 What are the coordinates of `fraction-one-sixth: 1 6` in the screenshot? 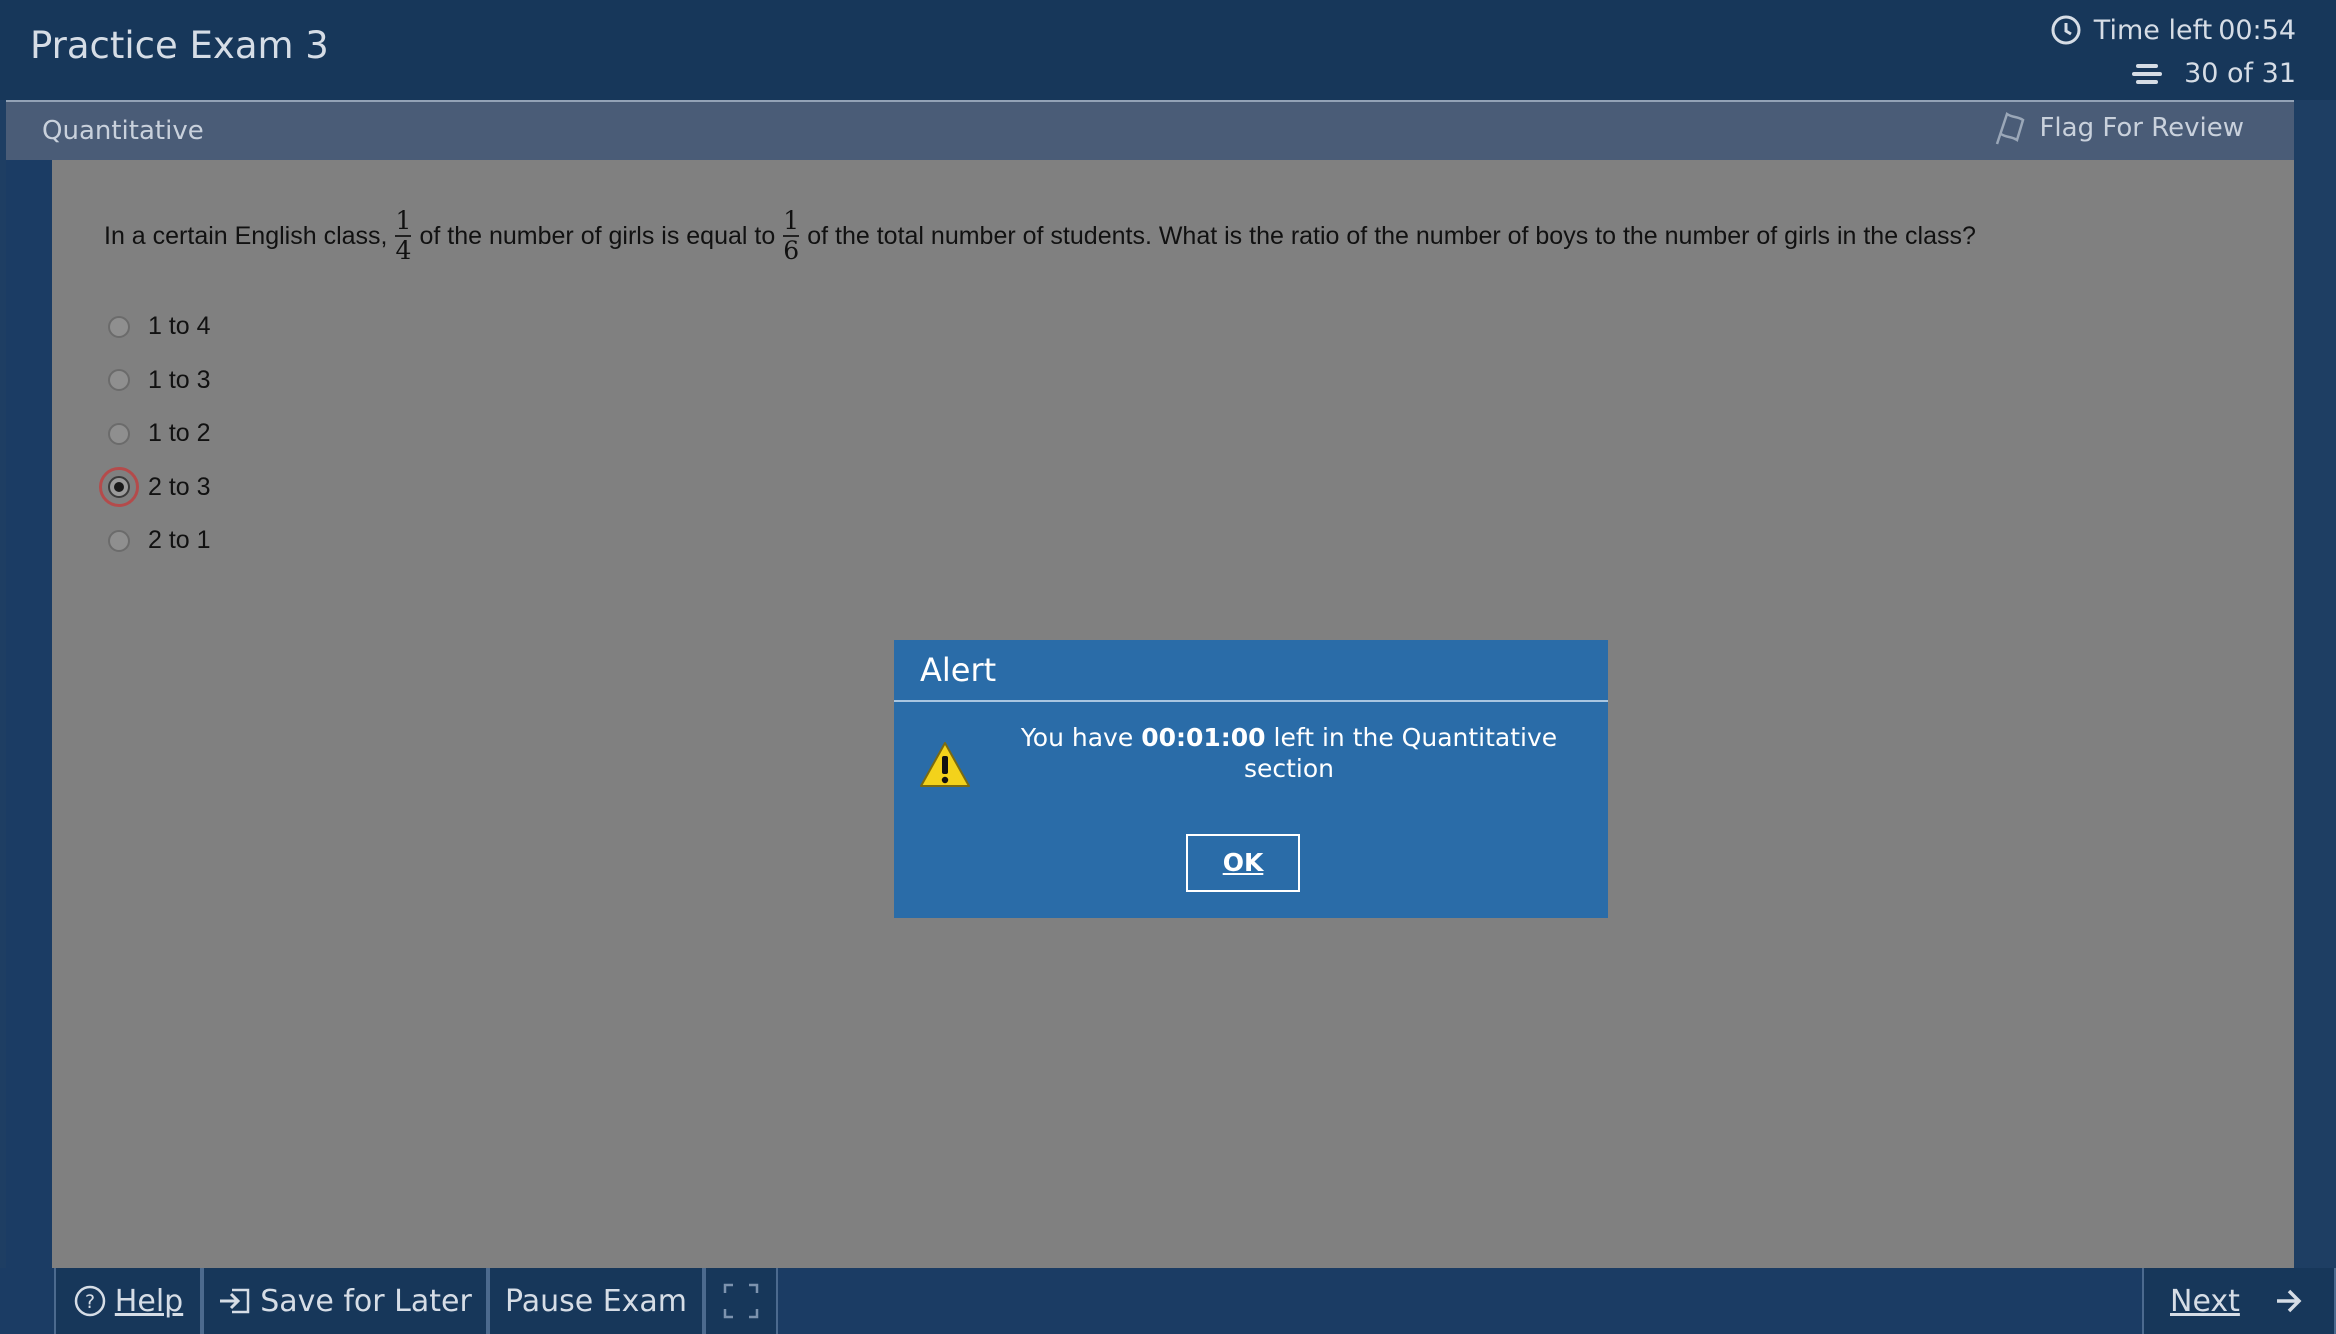 It's located at (791, 235).